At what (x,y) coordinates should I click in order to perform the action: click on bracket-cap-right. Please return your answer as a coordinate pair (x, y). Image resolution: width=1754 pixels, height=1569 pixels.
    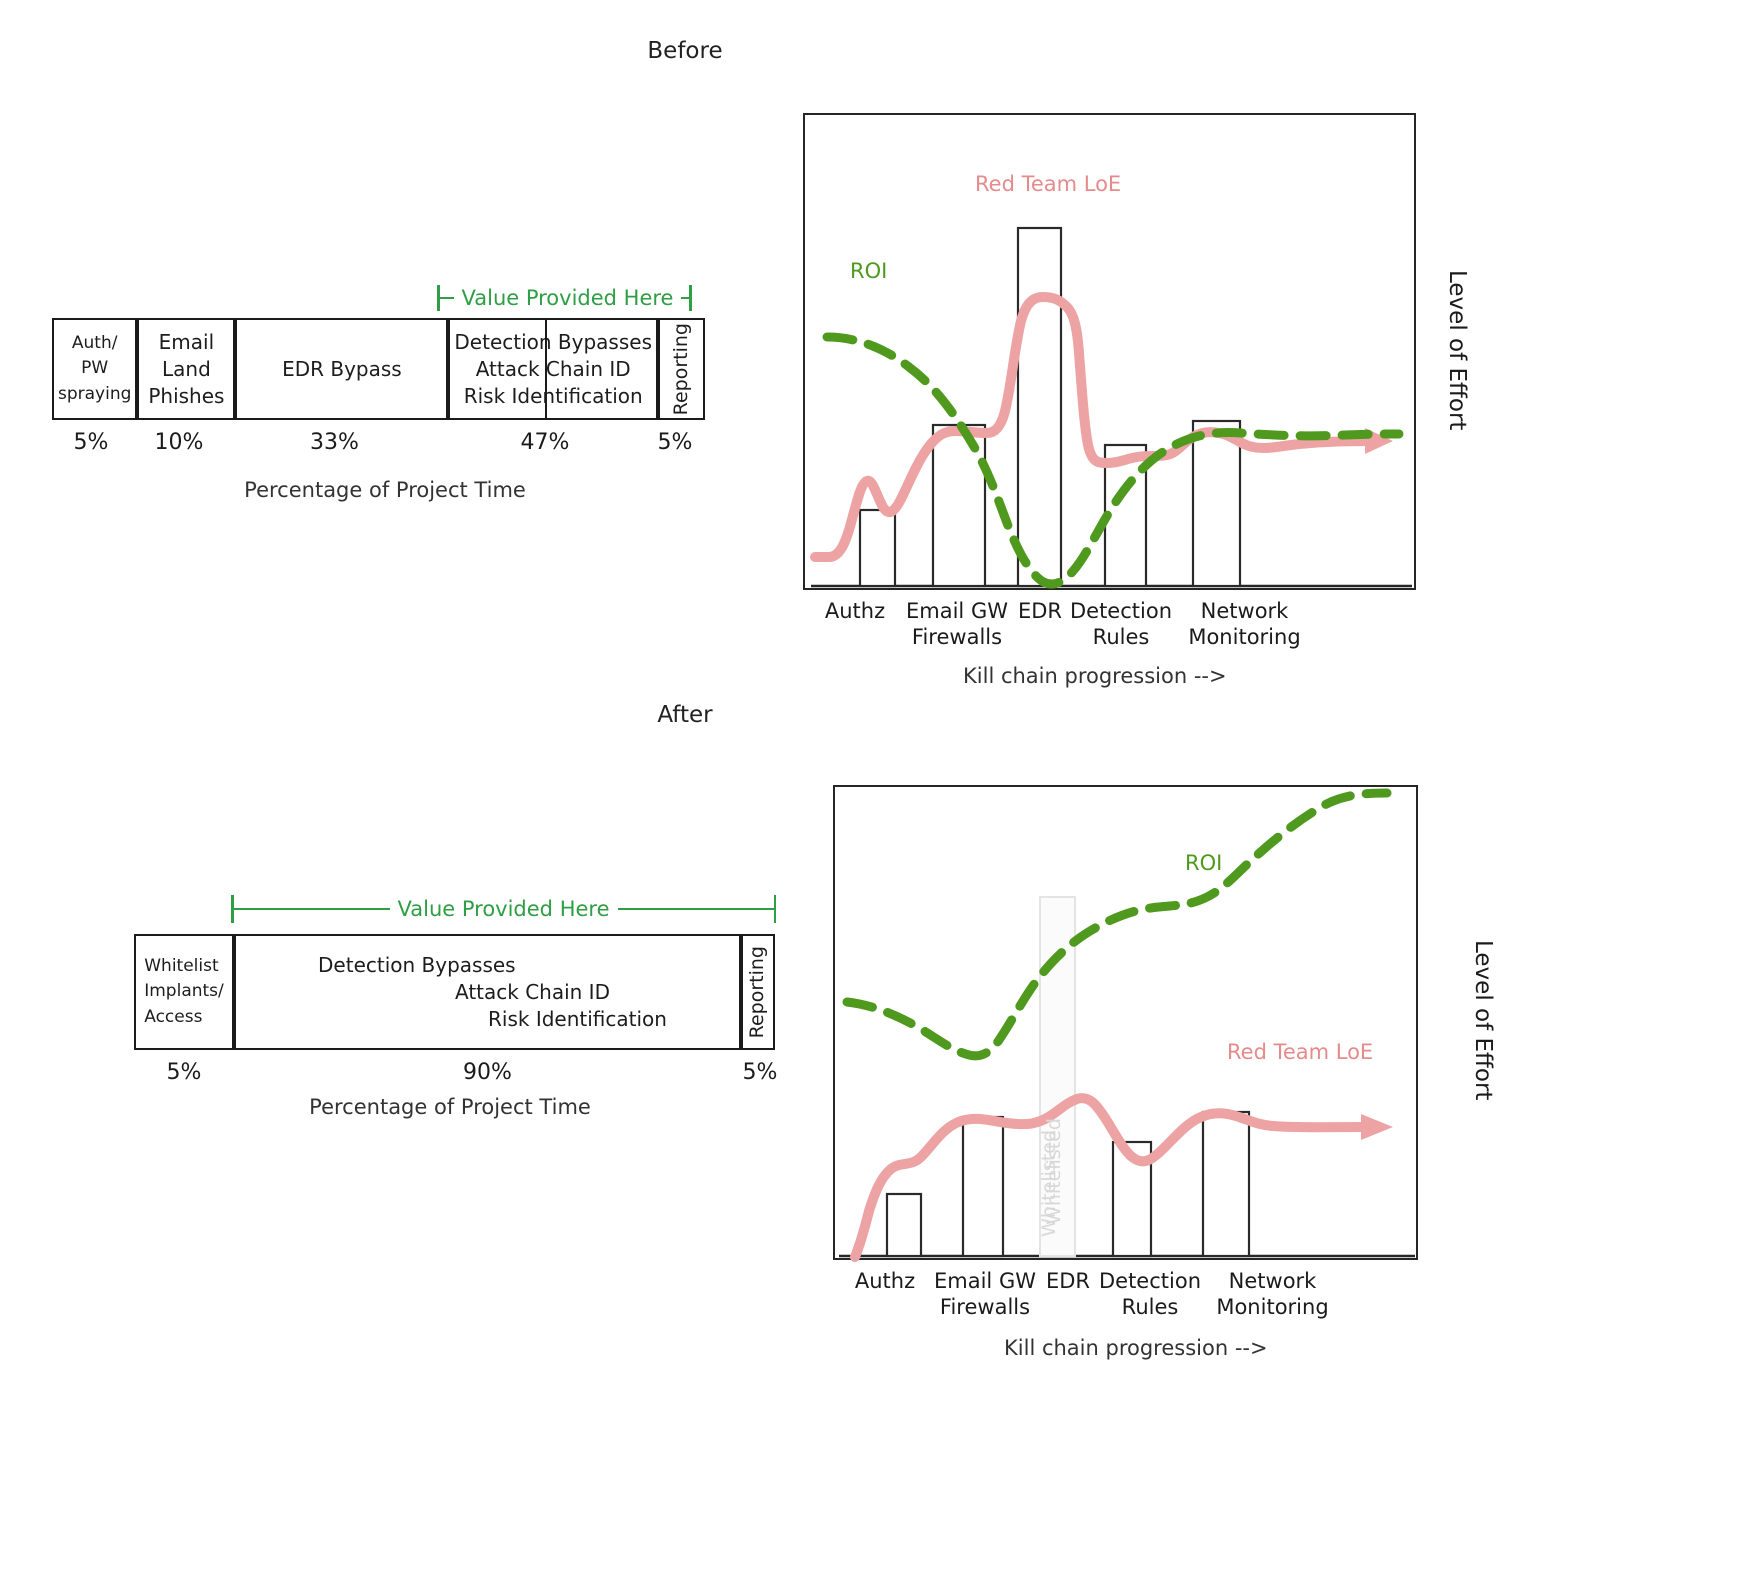
    Looking at the image, I should click on (690, 298).